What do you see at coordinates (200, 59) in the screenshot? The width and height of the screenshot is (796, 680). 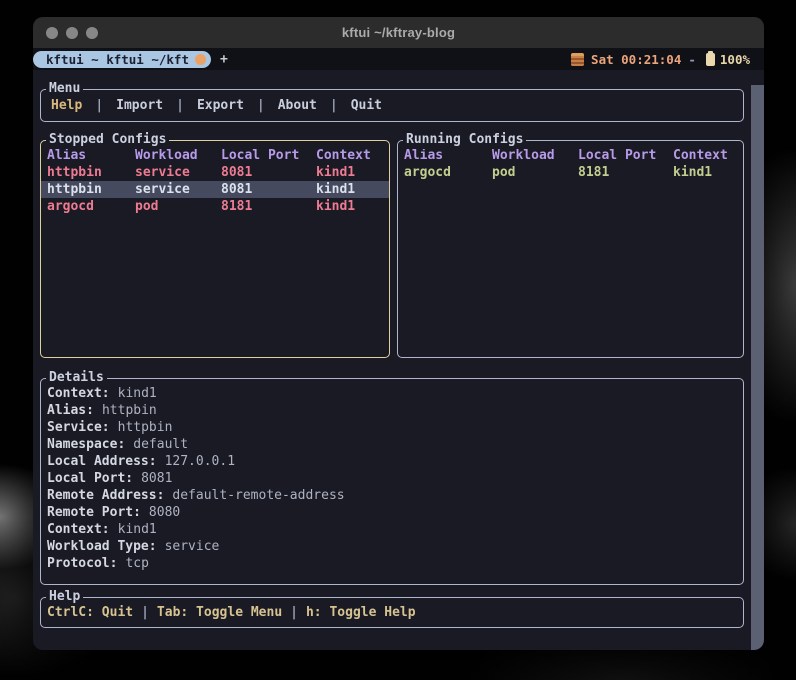 I see `session-indicator-dot` at bounding box center [200, 59].